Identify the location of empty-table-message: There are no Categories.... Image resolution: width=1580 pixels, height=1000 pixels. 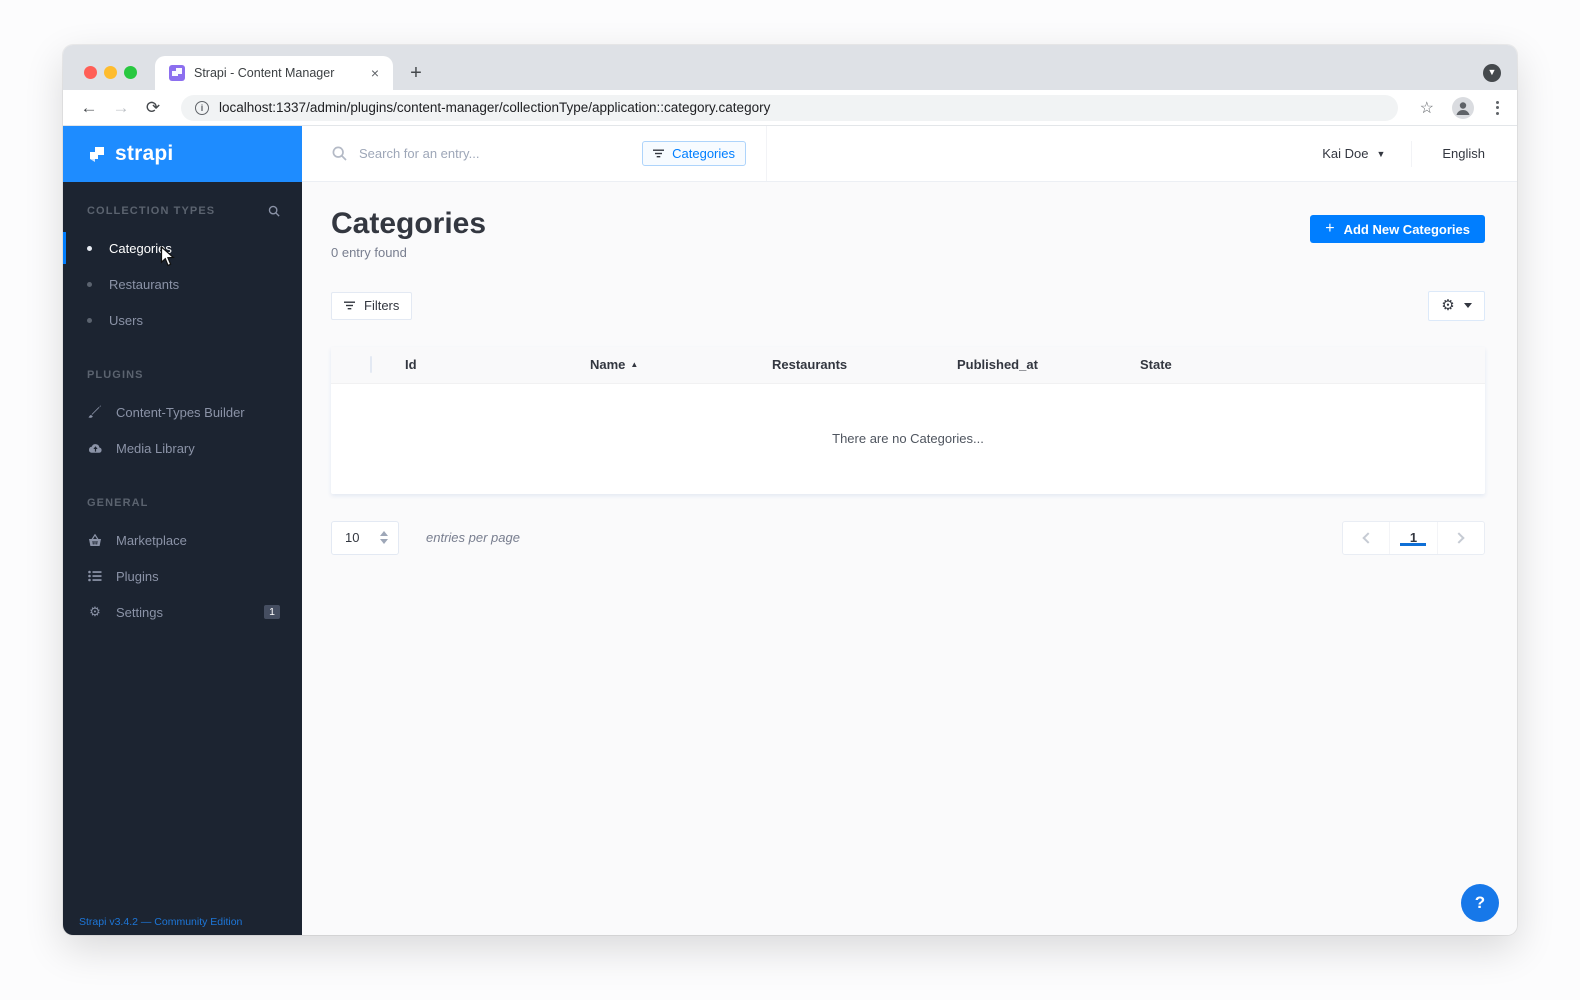
(908, 438).